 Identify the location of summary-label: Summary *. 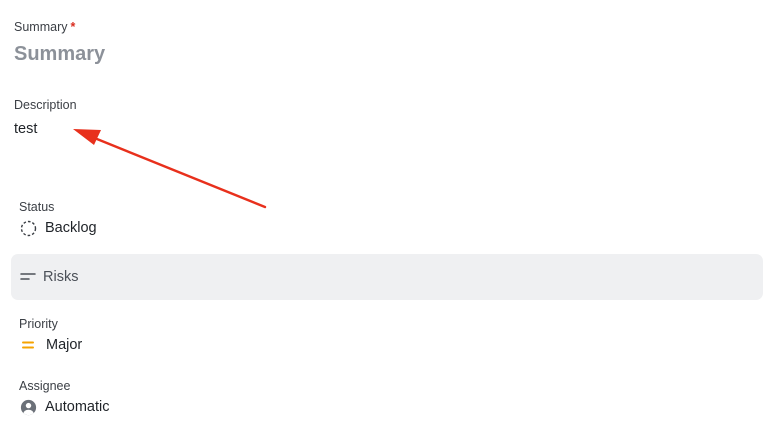
(44, 27).